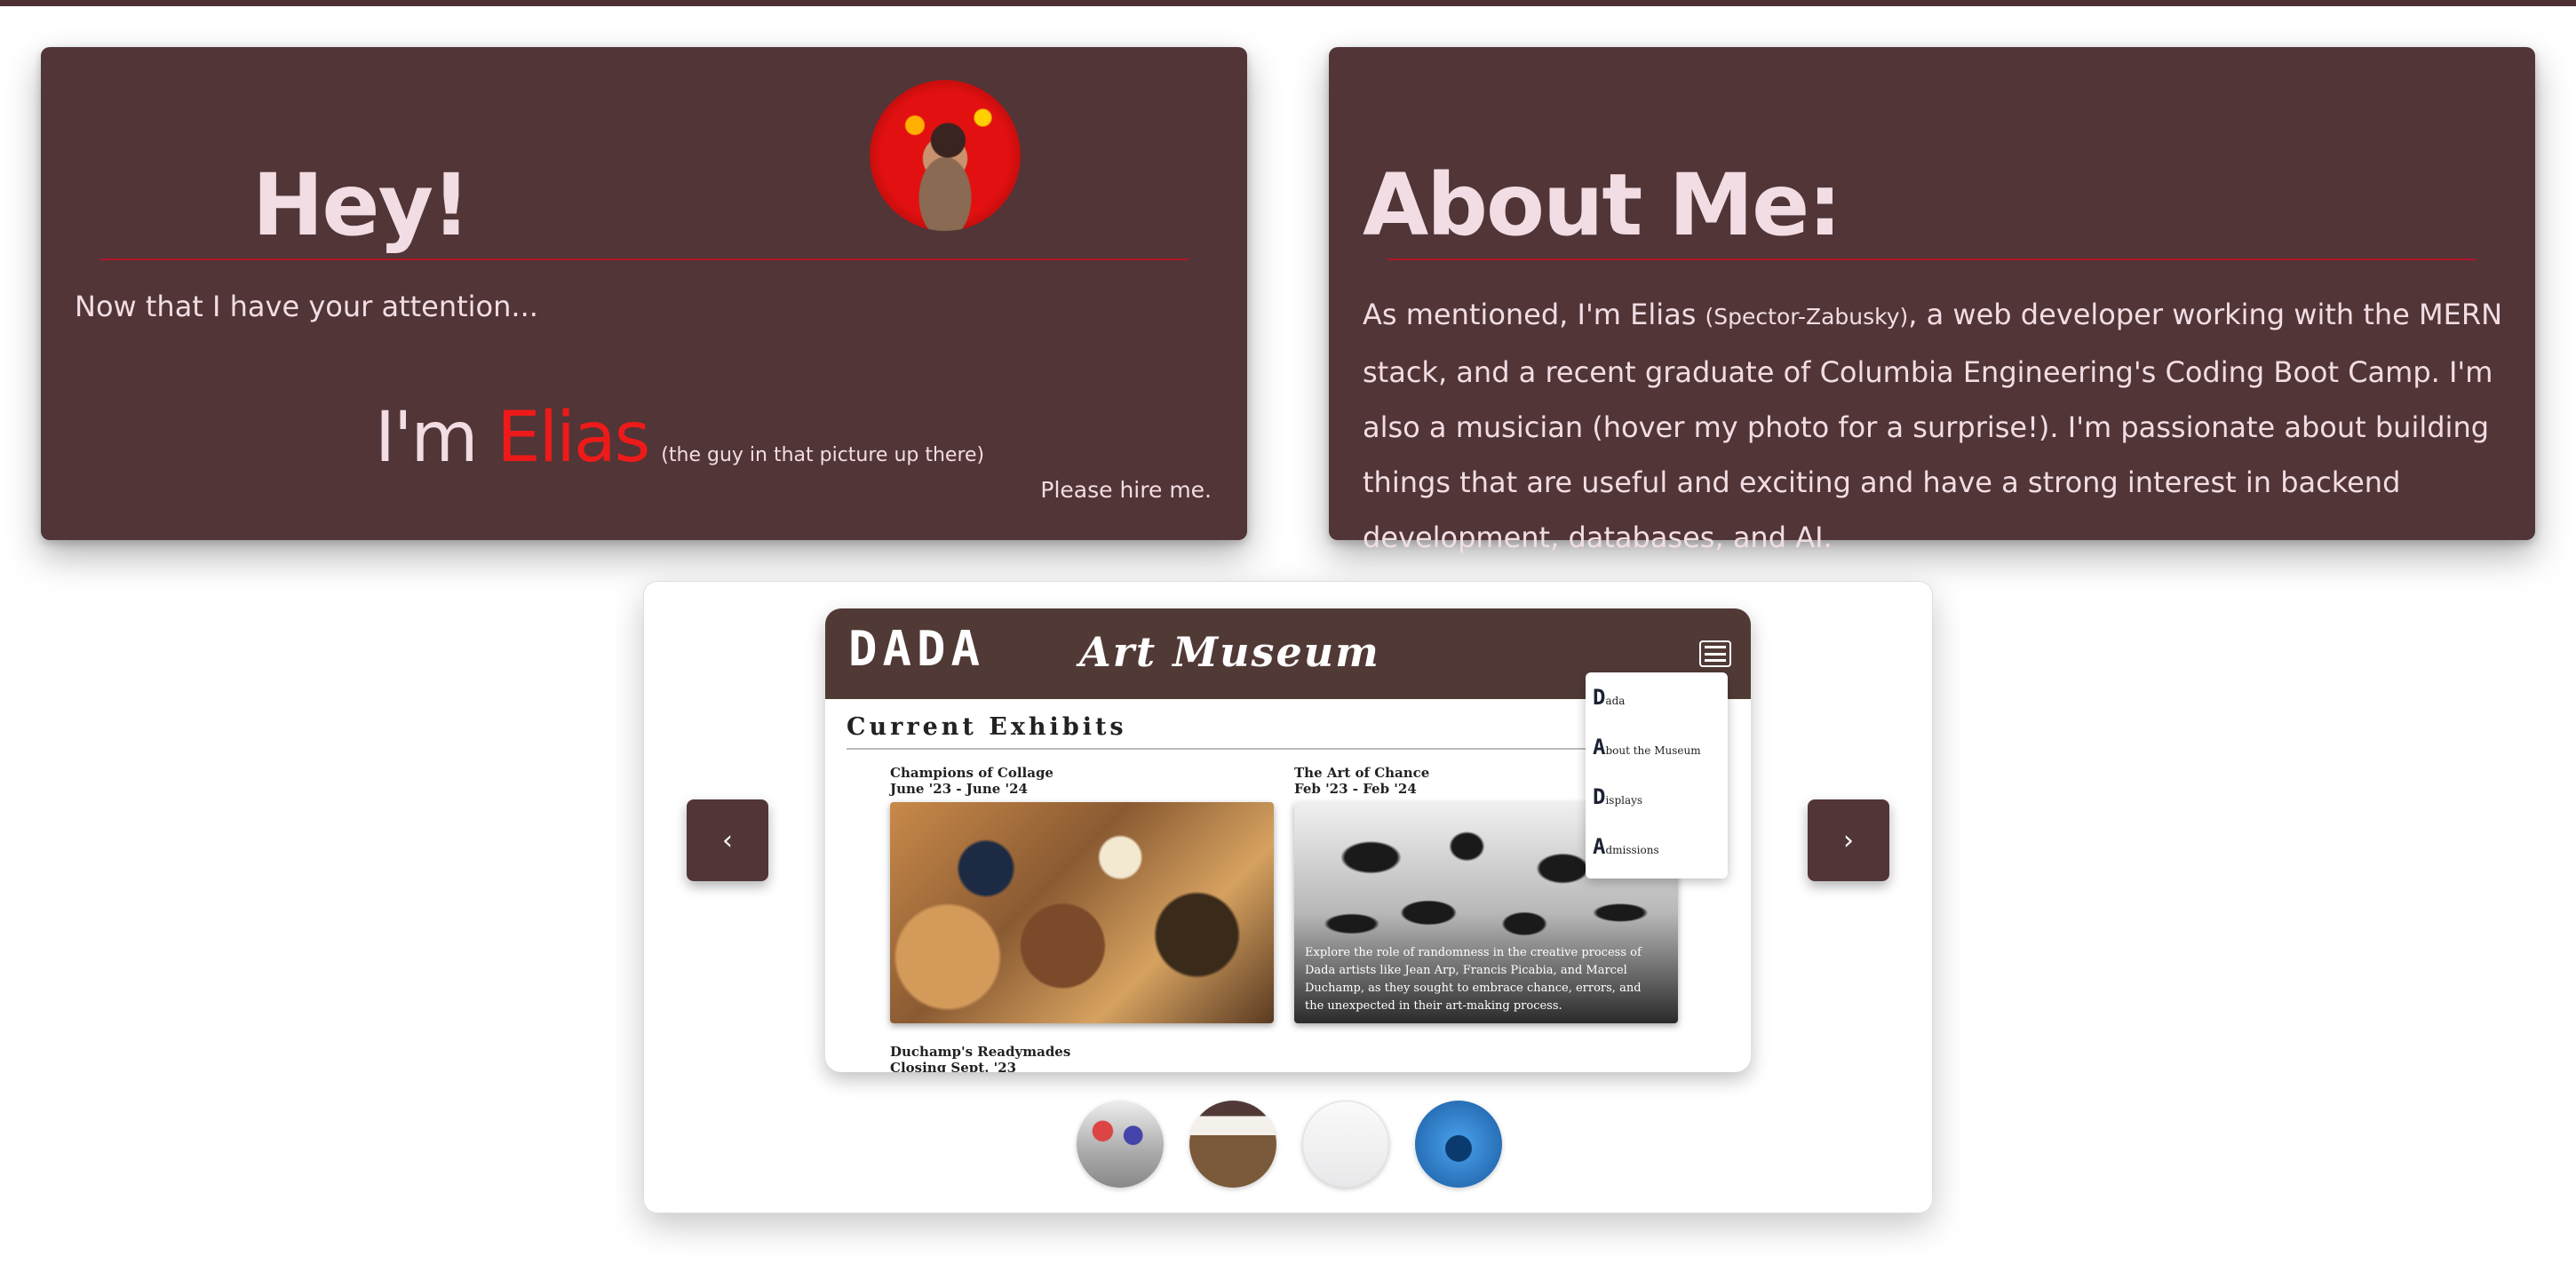  What do you see at coordinates (1848, 840) in the screenshot?
I see `carousel-next-button: ›` at bounding box center [1848, 840].